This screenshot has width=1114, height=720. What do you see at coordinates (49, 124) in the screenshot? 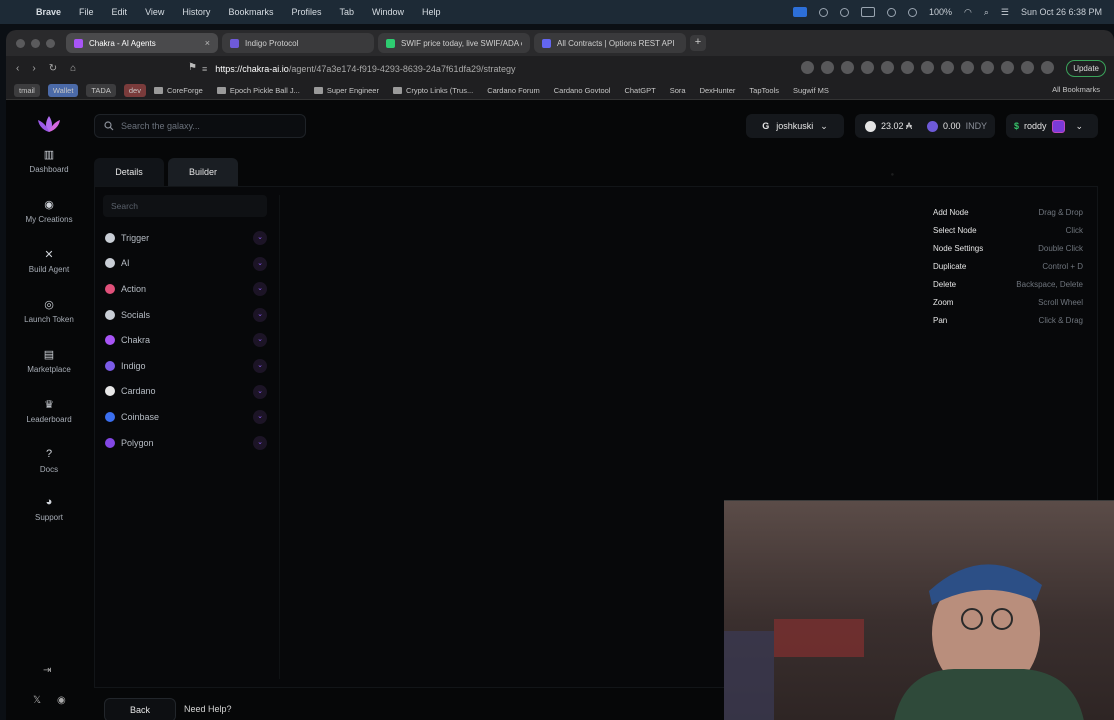
I see `chakra-logo-icon` at bounding box center [49, 124].